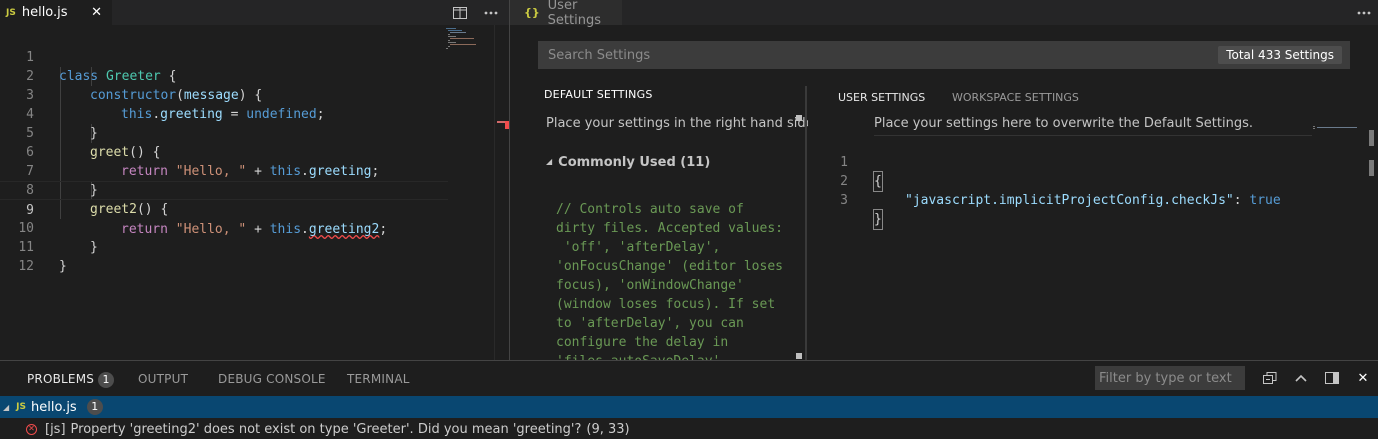  Describe the element at coordinates (163, 379) in the screenshot. I see `tab-output: OUTPUT` at that location.